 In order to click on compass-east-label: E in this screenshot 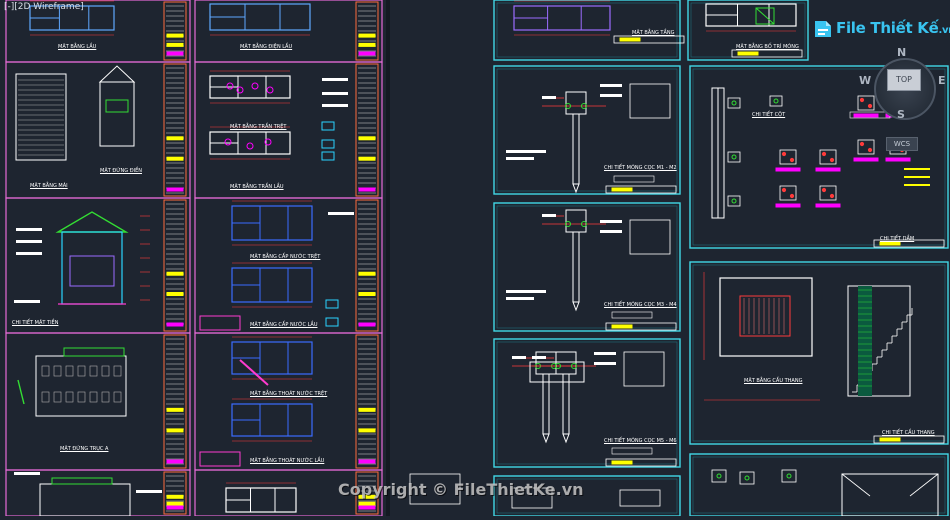, I will do `click(942, 80)`.